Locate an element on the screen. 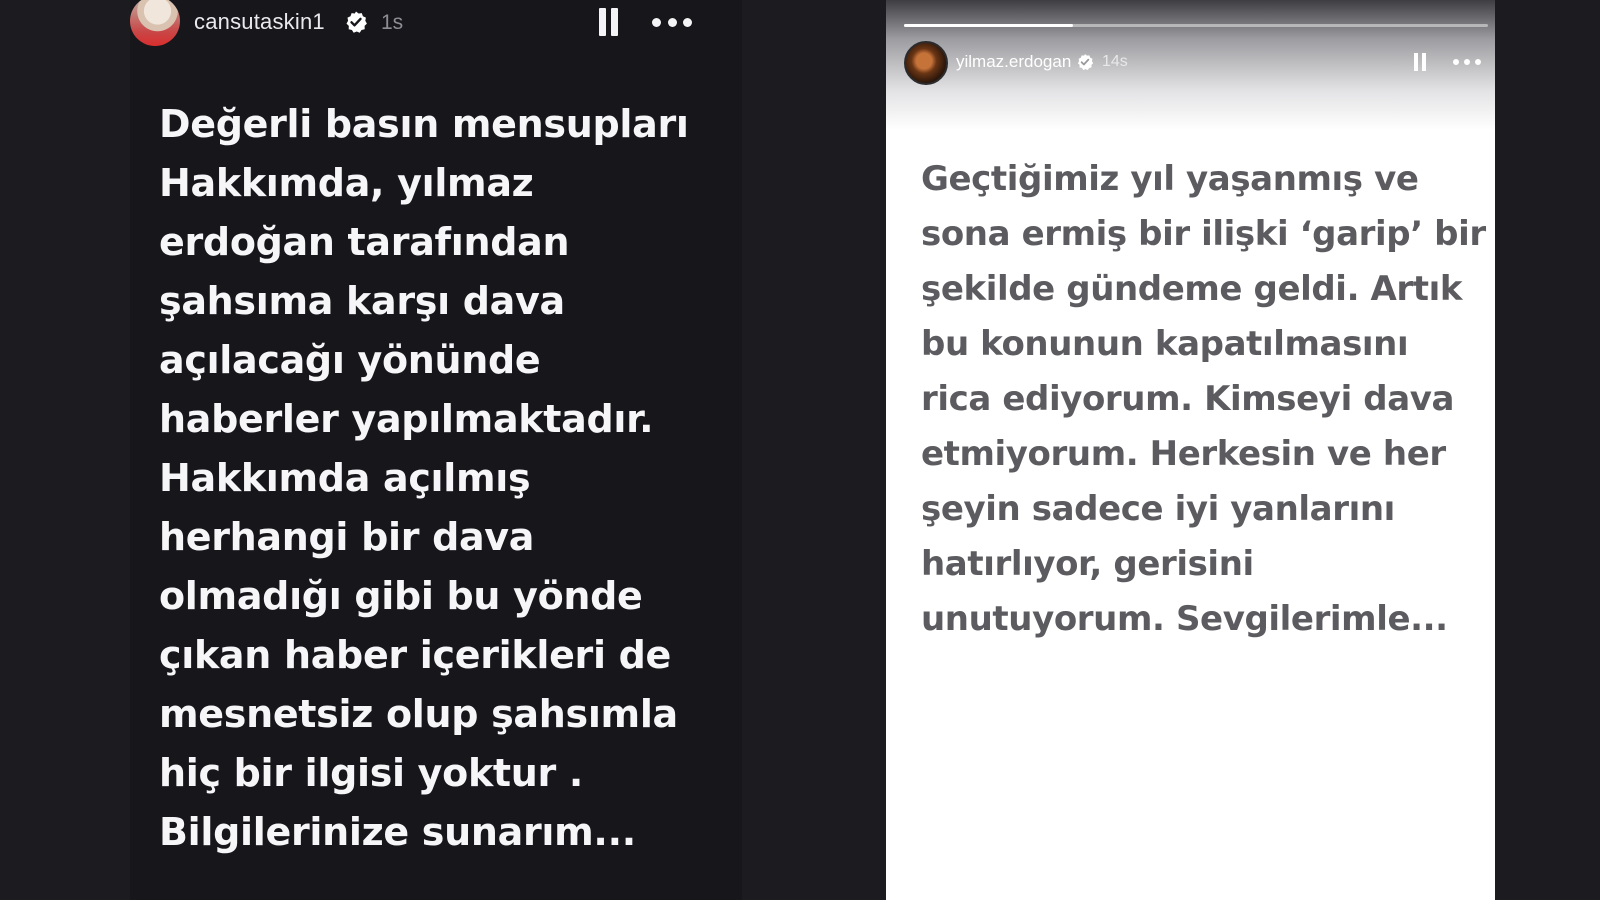 This screenshot has height=900, width=1600. story-text-line: şekilde gündeme geldi. Artık is located at coordinates (1192, 289).